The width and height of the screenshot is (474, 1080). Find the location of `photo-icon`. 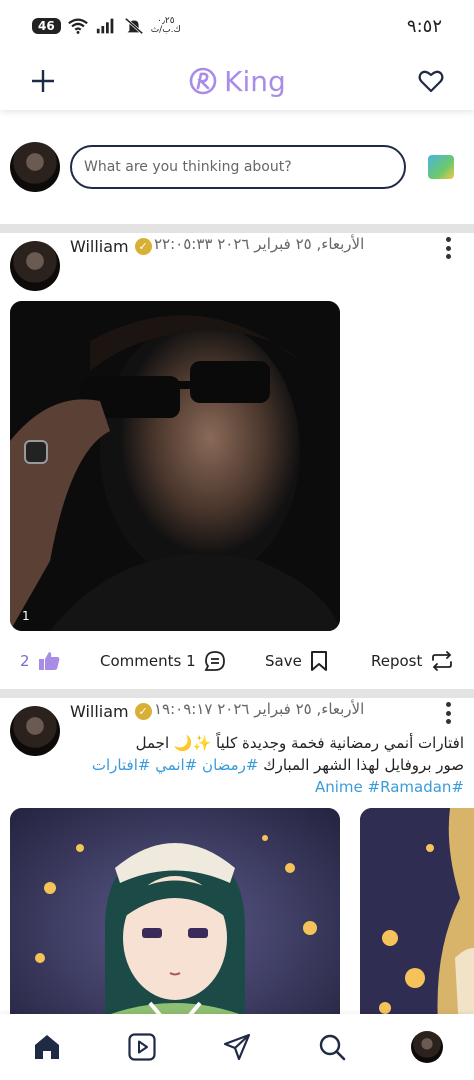

photo-icon is located at coordinates (441, 167).